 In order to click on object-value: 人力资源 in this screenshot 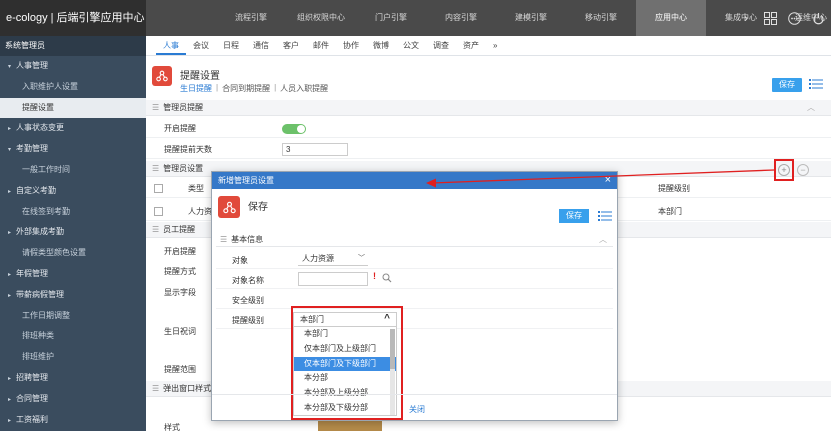, I will do `click(318, 258)`.